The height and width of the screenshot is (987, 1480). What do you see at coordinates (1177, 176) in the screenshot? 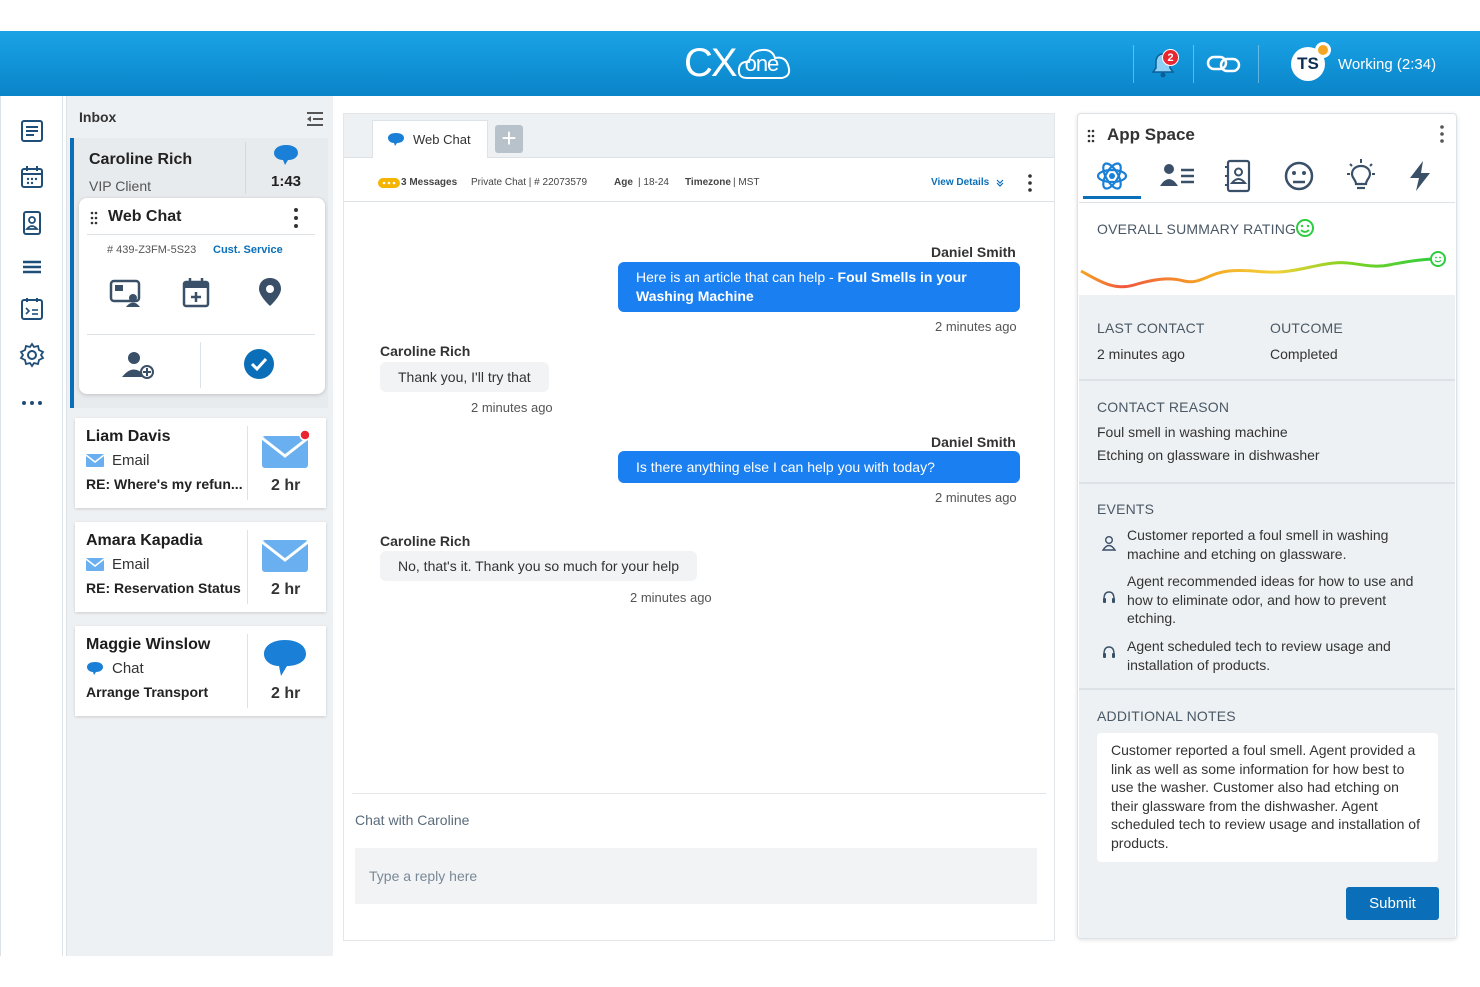
I see `contact-card-icon` at bounding box center [1177, 176].